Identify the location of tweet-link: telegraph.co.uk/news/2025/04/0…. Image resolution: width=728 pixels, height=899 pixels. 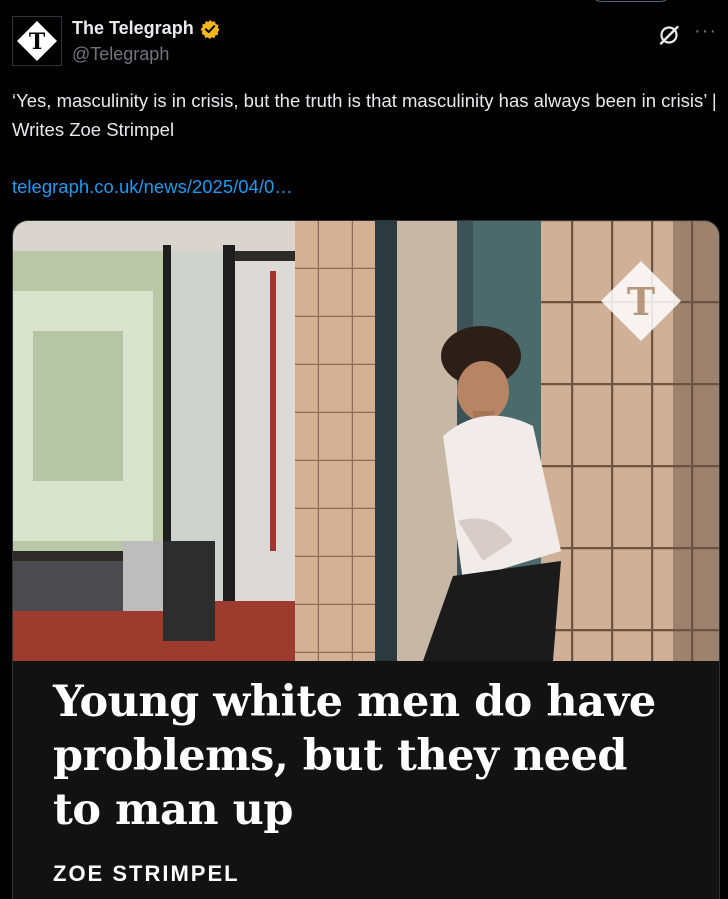
(152, 187).